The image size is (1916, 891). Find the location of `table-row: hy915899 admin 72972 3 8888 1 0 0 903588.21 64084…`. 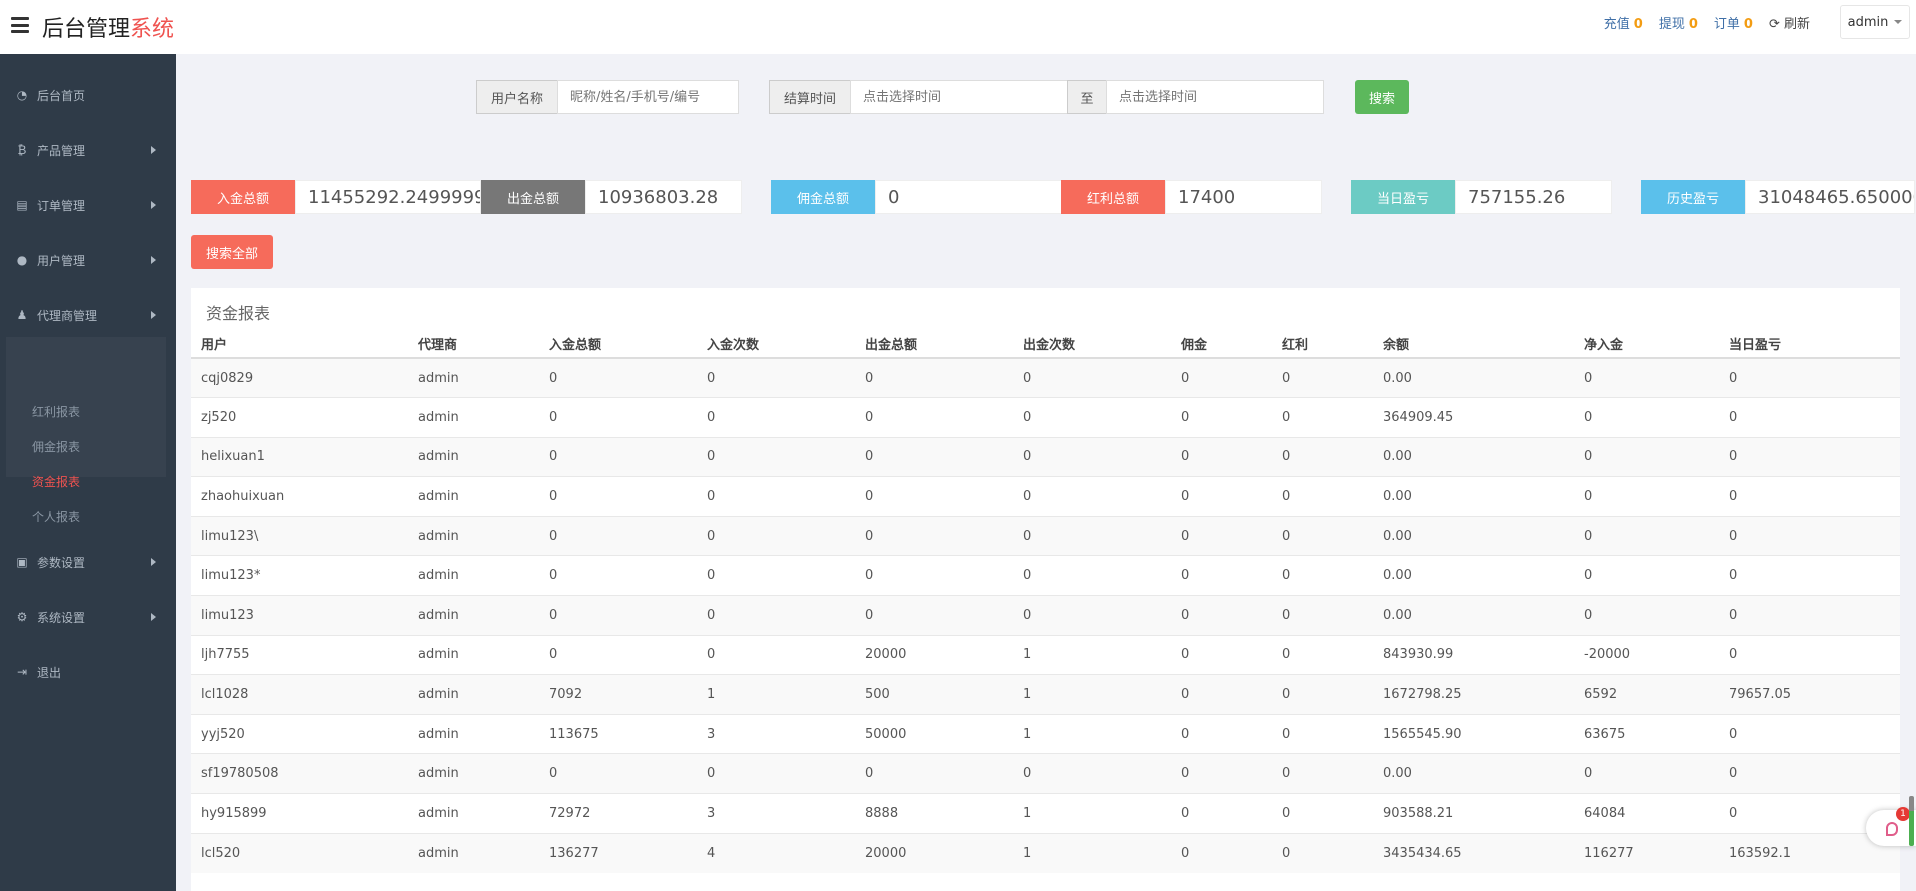

table-row: hy915899 admin 72972 3 8888 1 0 0 903588.21 64084… is located at coordinates (1045, 813).